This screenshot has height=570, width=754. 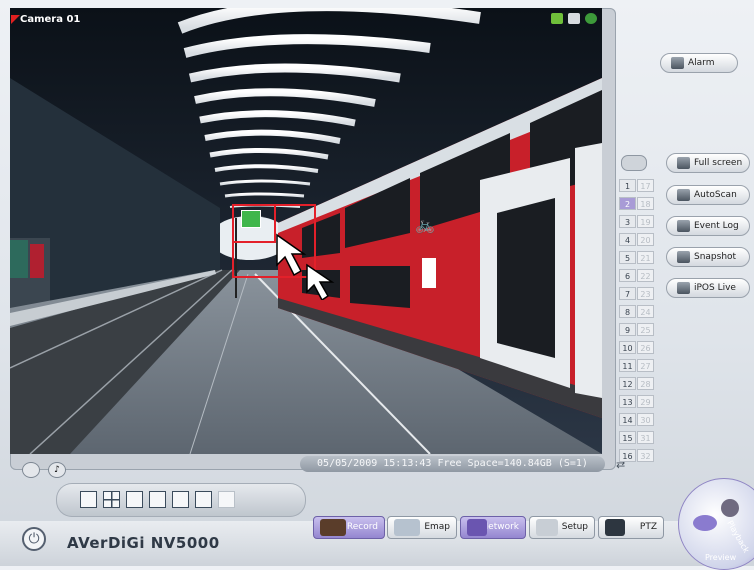 I want to click on snapshot-button: Snapshot, so click(x=708, y=257).